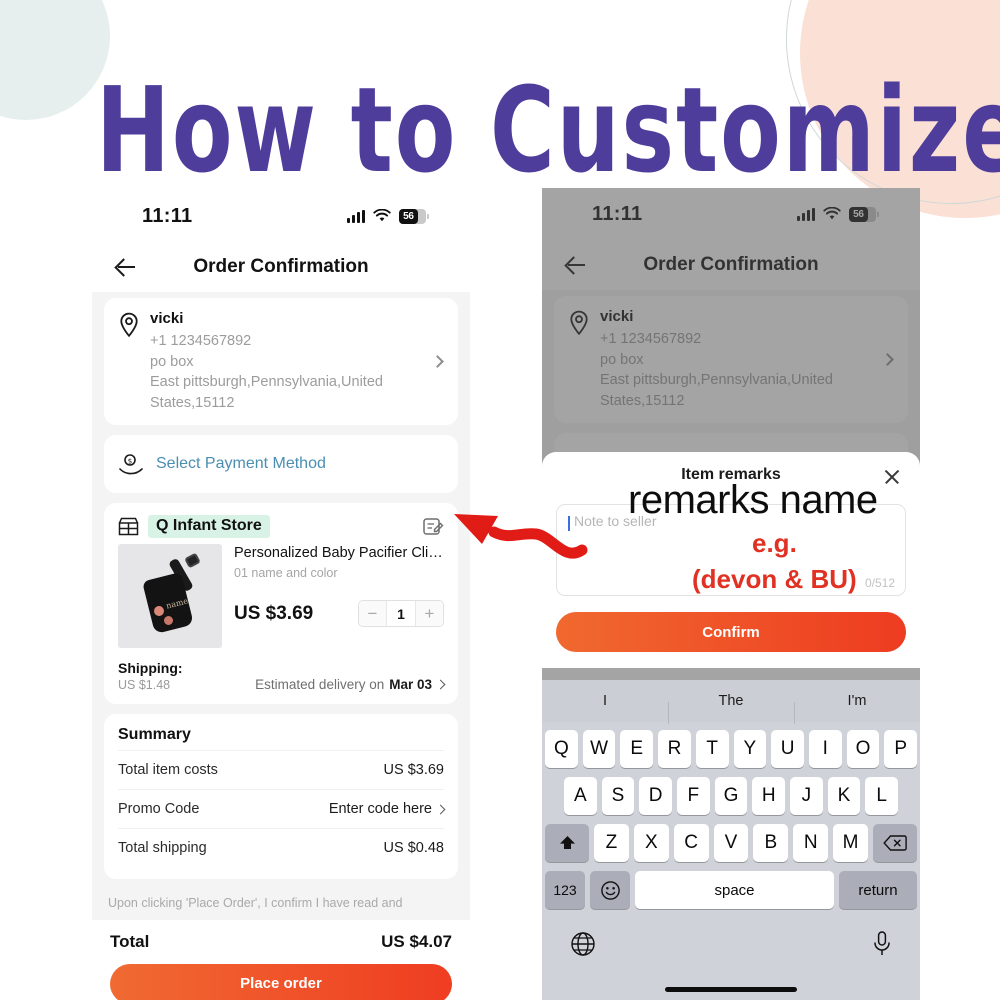 The height and width of the screenshot is (1000, 1000). Describe the element at coordinates (320, 685) in the screenshot. I see `shipping-eta-prefix: Estimated delivery on` at that location.